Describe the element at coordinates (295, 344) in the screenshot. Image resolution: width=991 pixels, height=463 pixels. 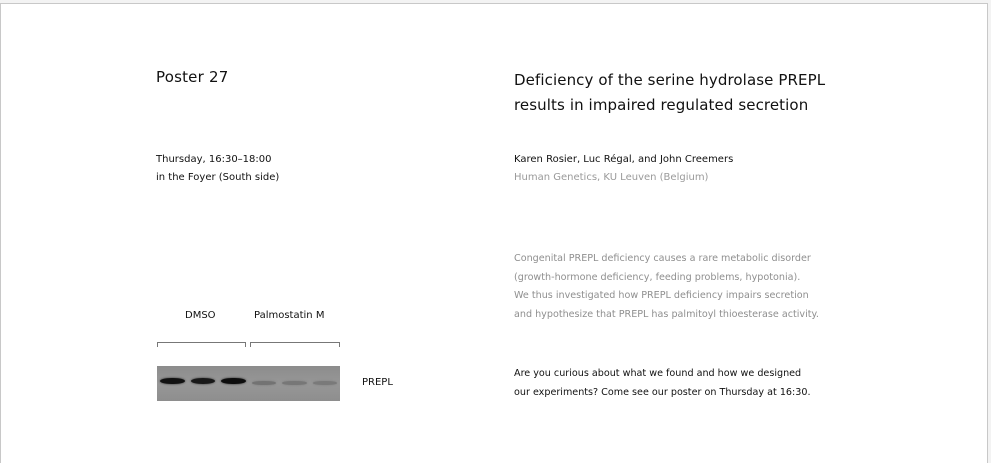
I see `lane-group-bracket-palmostatin` at that location.